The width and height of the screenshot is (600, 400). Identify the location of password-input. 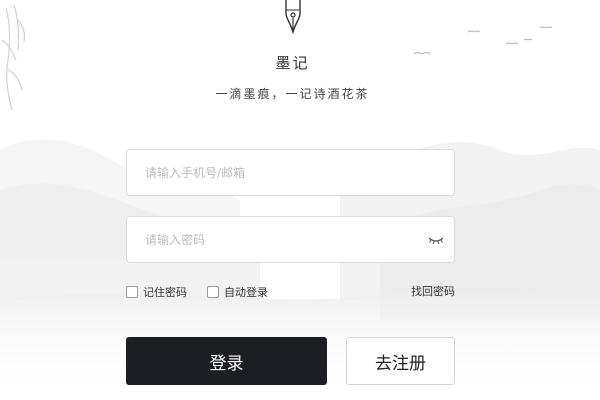
(280, 239).